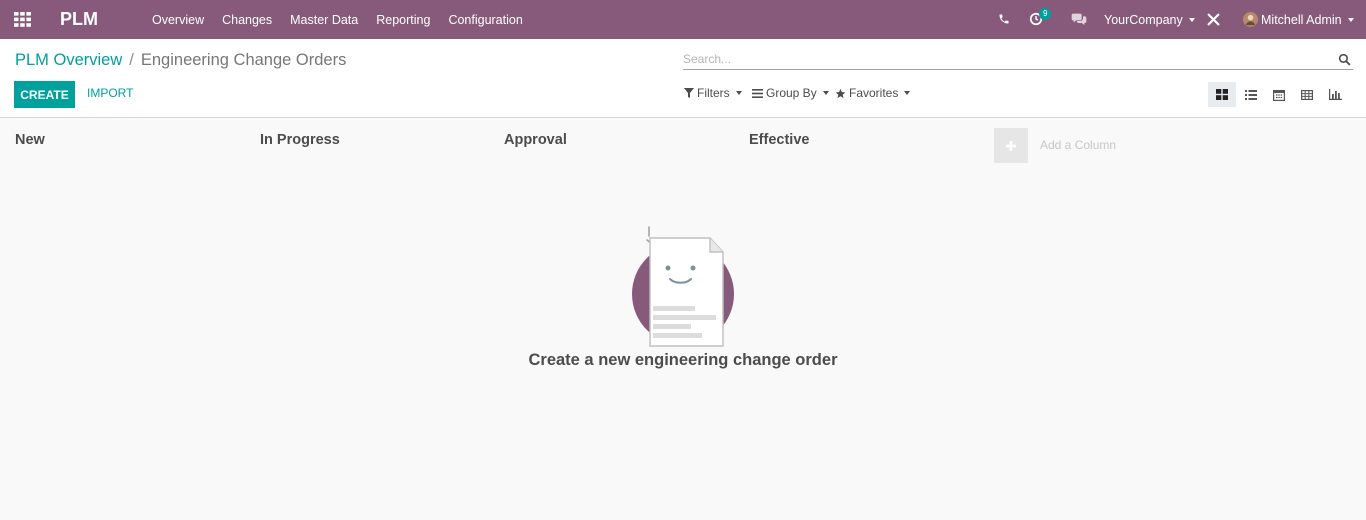 Image resolution: width=1366 pixels, height=520 pixels. I want to click on company-switcher: YourCompany, so click(1149, 19).